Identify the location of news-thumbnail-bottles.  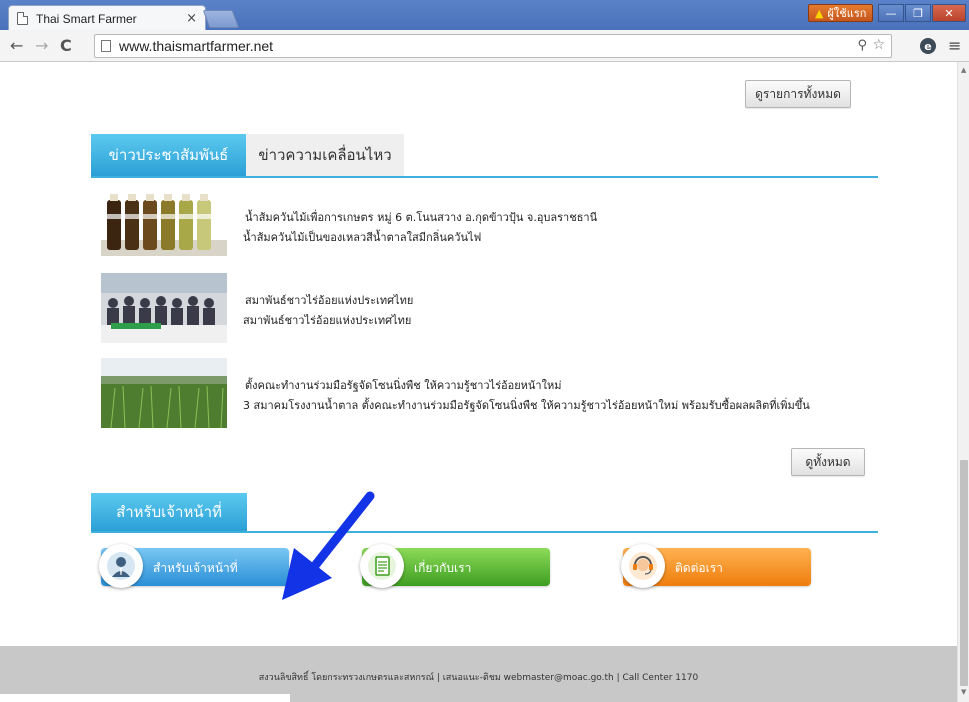
(164, 221).